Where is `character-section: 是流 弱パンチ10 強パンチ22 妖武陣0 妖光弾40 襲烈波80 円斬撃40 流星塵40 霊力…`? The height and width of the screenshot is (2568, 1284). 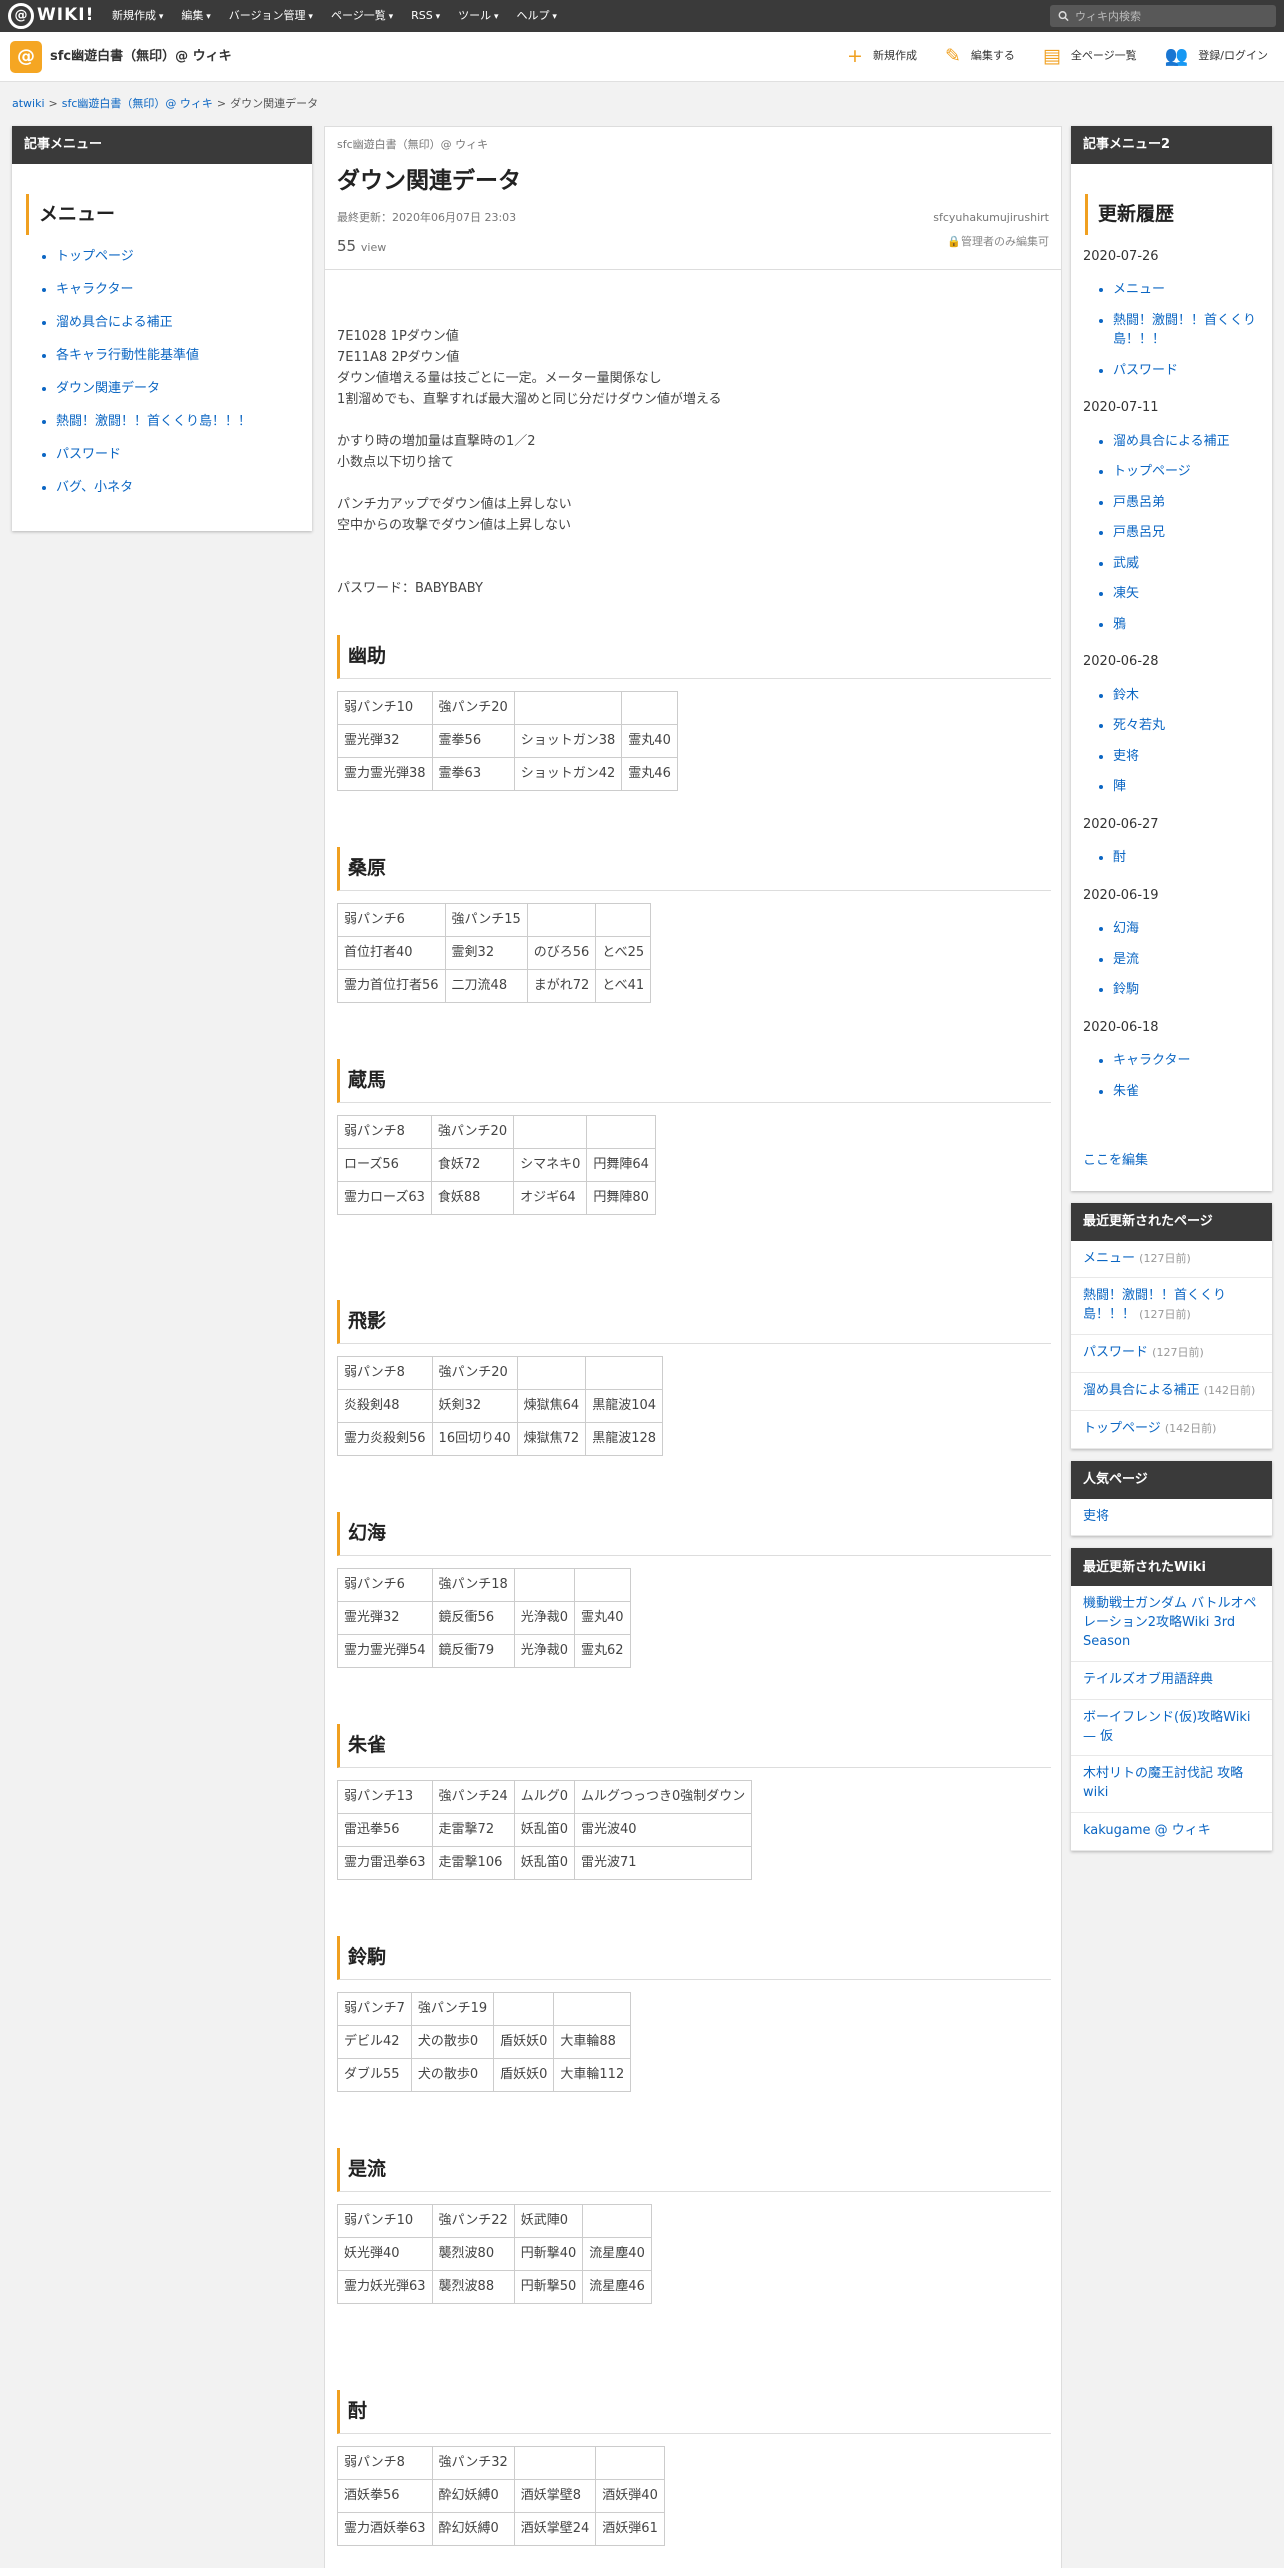
character-section: 是流 弱パンチ10 強パンチ22 妖武陣0 妖光弾40 襲烈波80 円斬撃40 流星塵40 霊力… is located at coordinates (694, 2226).